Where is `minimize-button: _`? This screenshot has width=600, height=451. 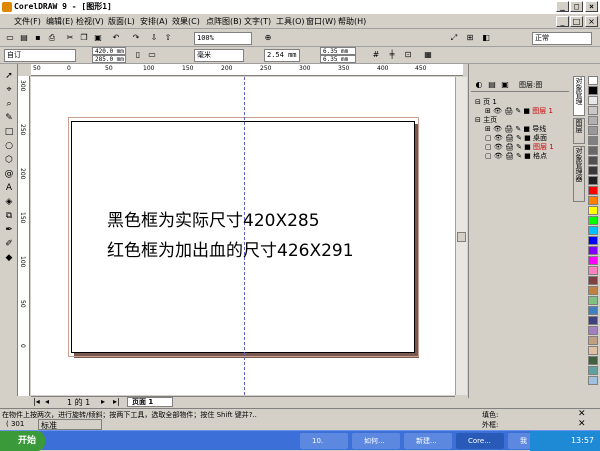
minimize-button: _ is located at coordinates (562, 6).